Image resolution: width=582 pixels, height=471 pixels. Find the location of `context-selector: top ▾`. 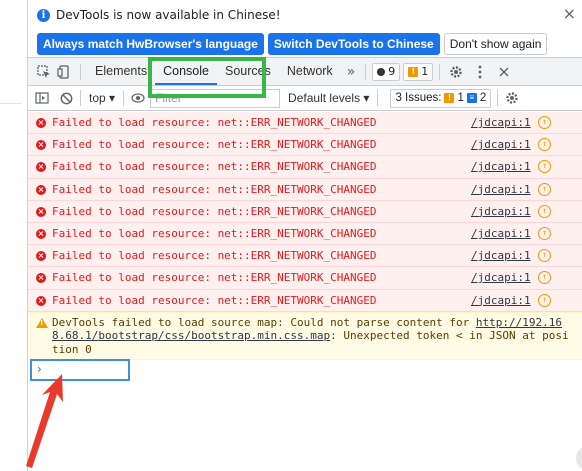

context-selector: top ▾ is located at coordinates (102, 98).